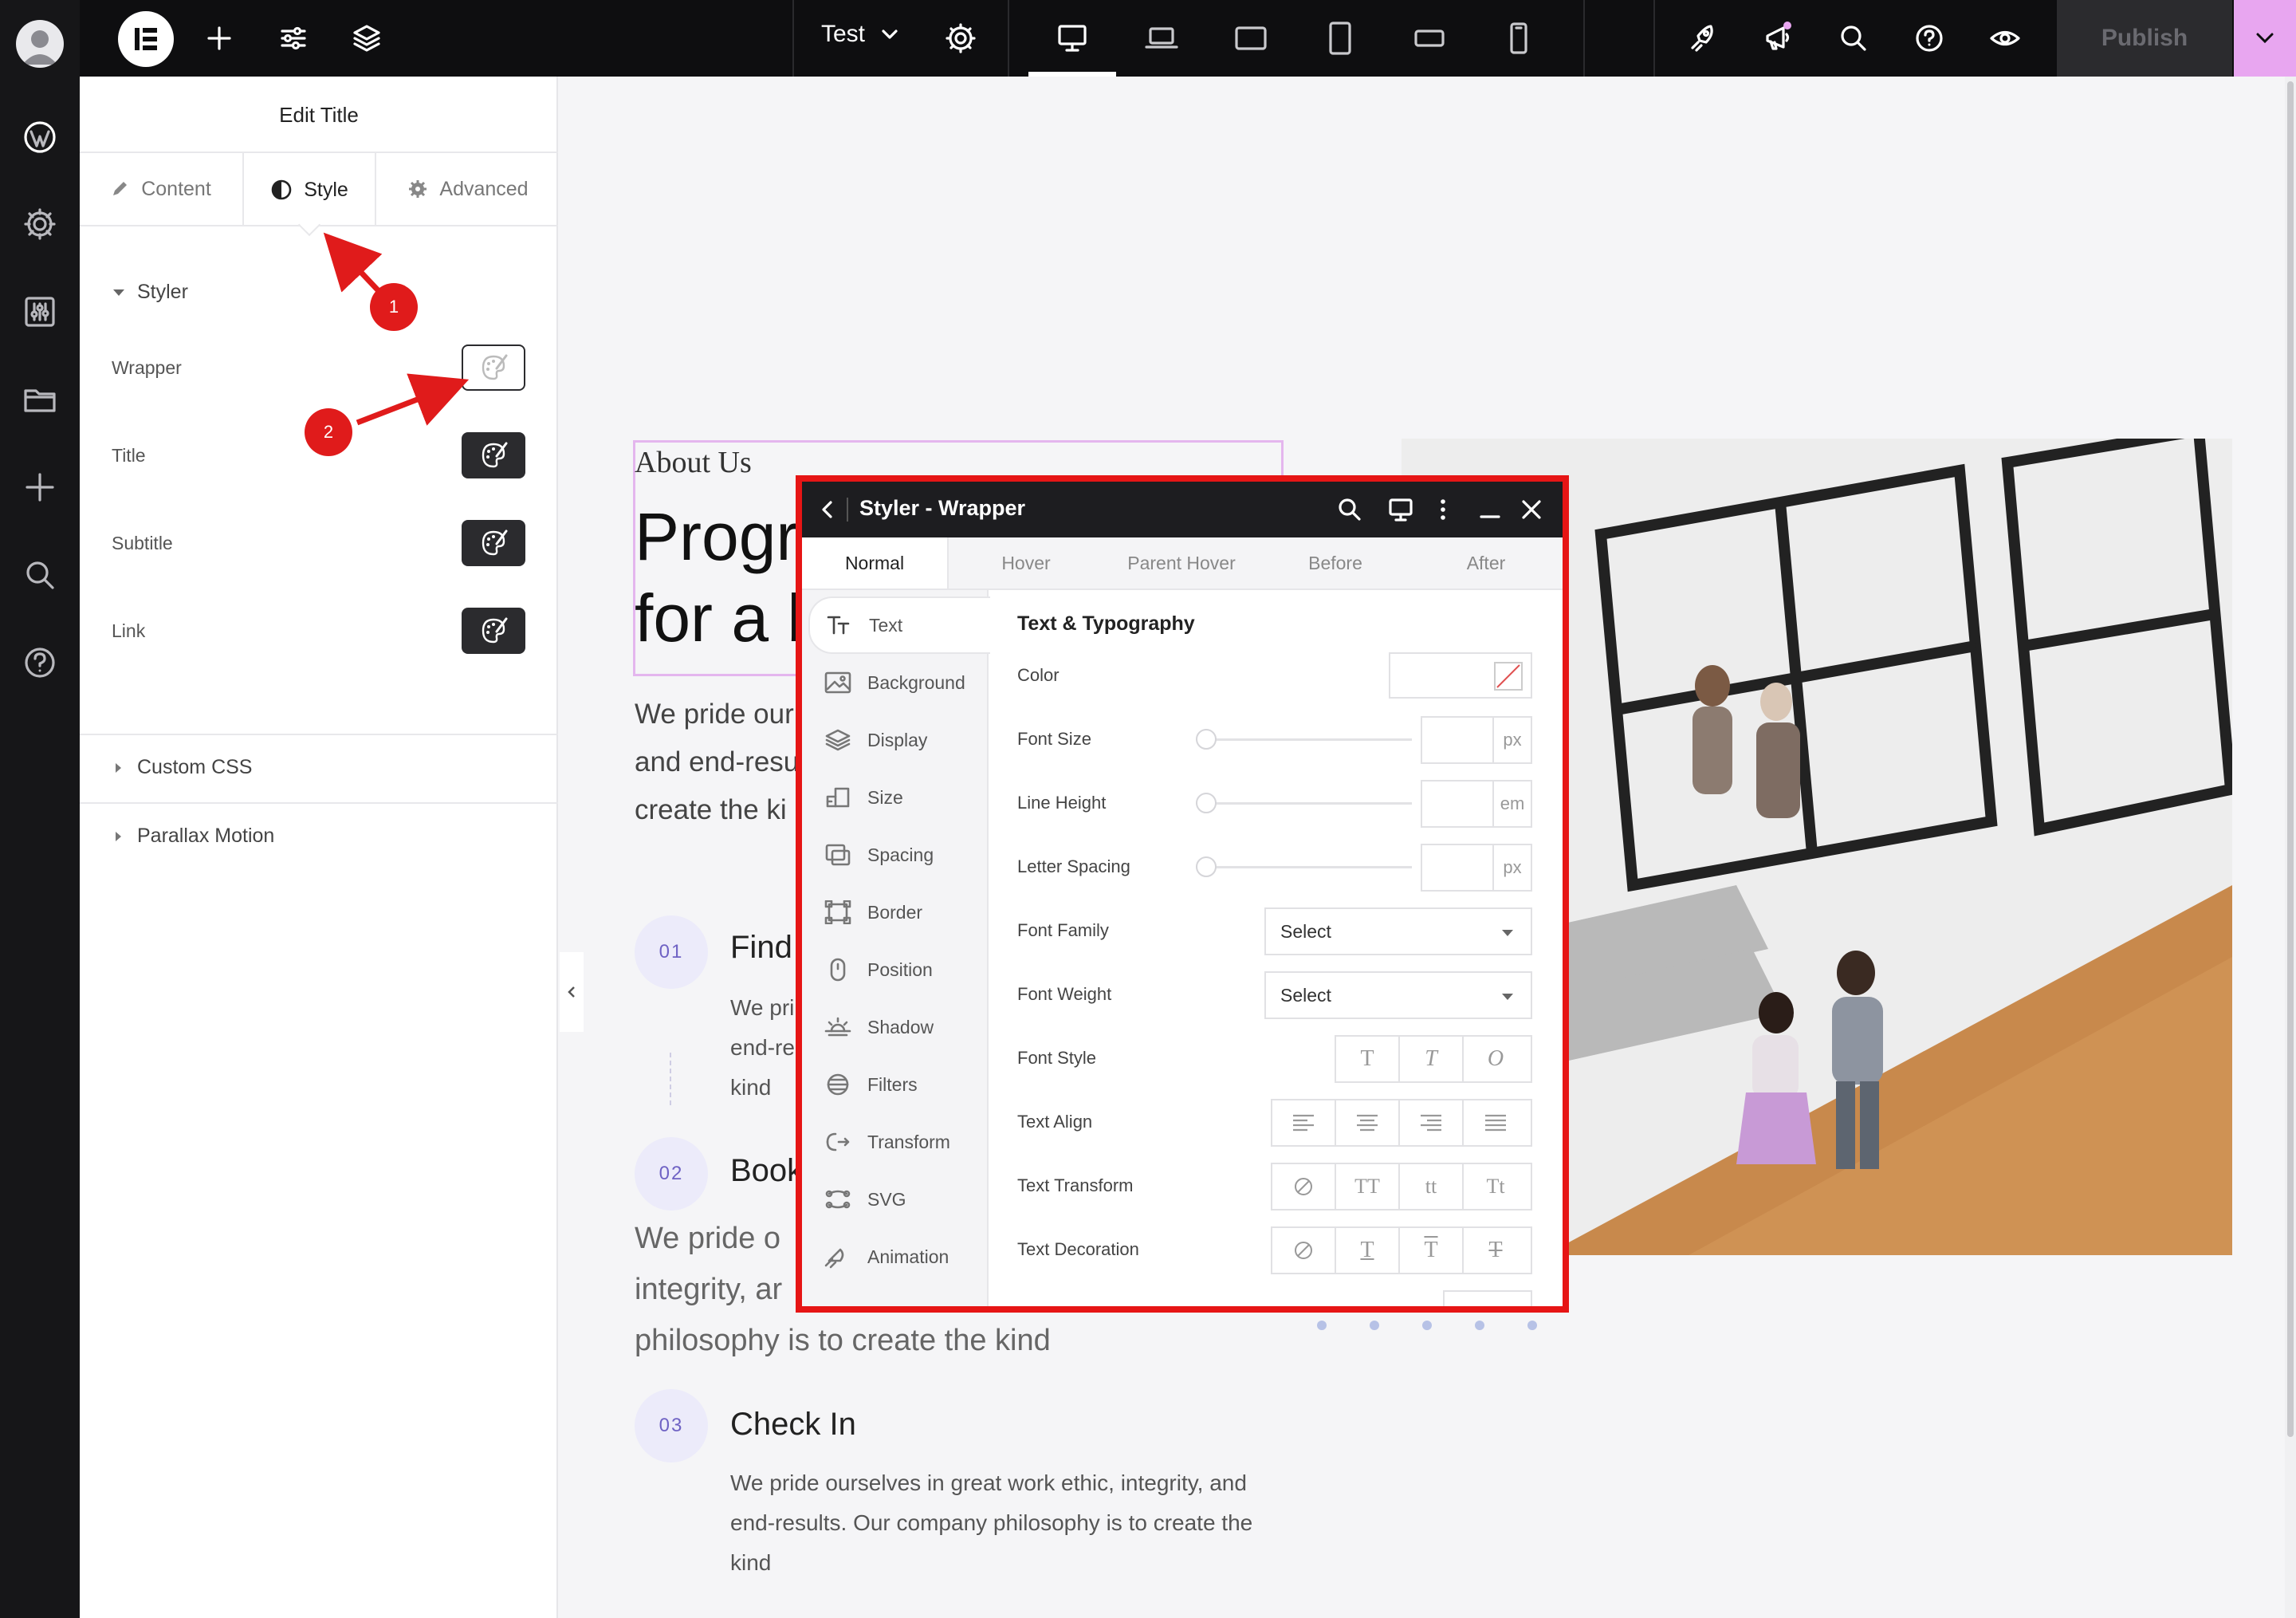 The height and width of the screenshot is (1618, 2296). What do you see at coordinates (394, 307) in the screenshot?
I see `annotation-step-1: 1` at bounding box center [394, 307].